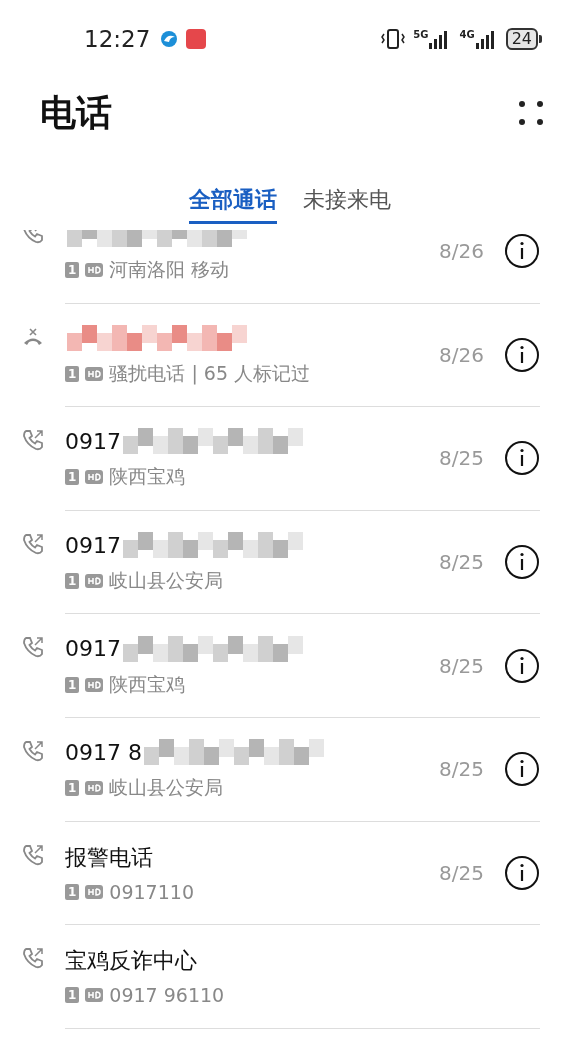 This screenshot has width=580, height=1056. I want to click on tab: 全部通话, so click(233, 204).